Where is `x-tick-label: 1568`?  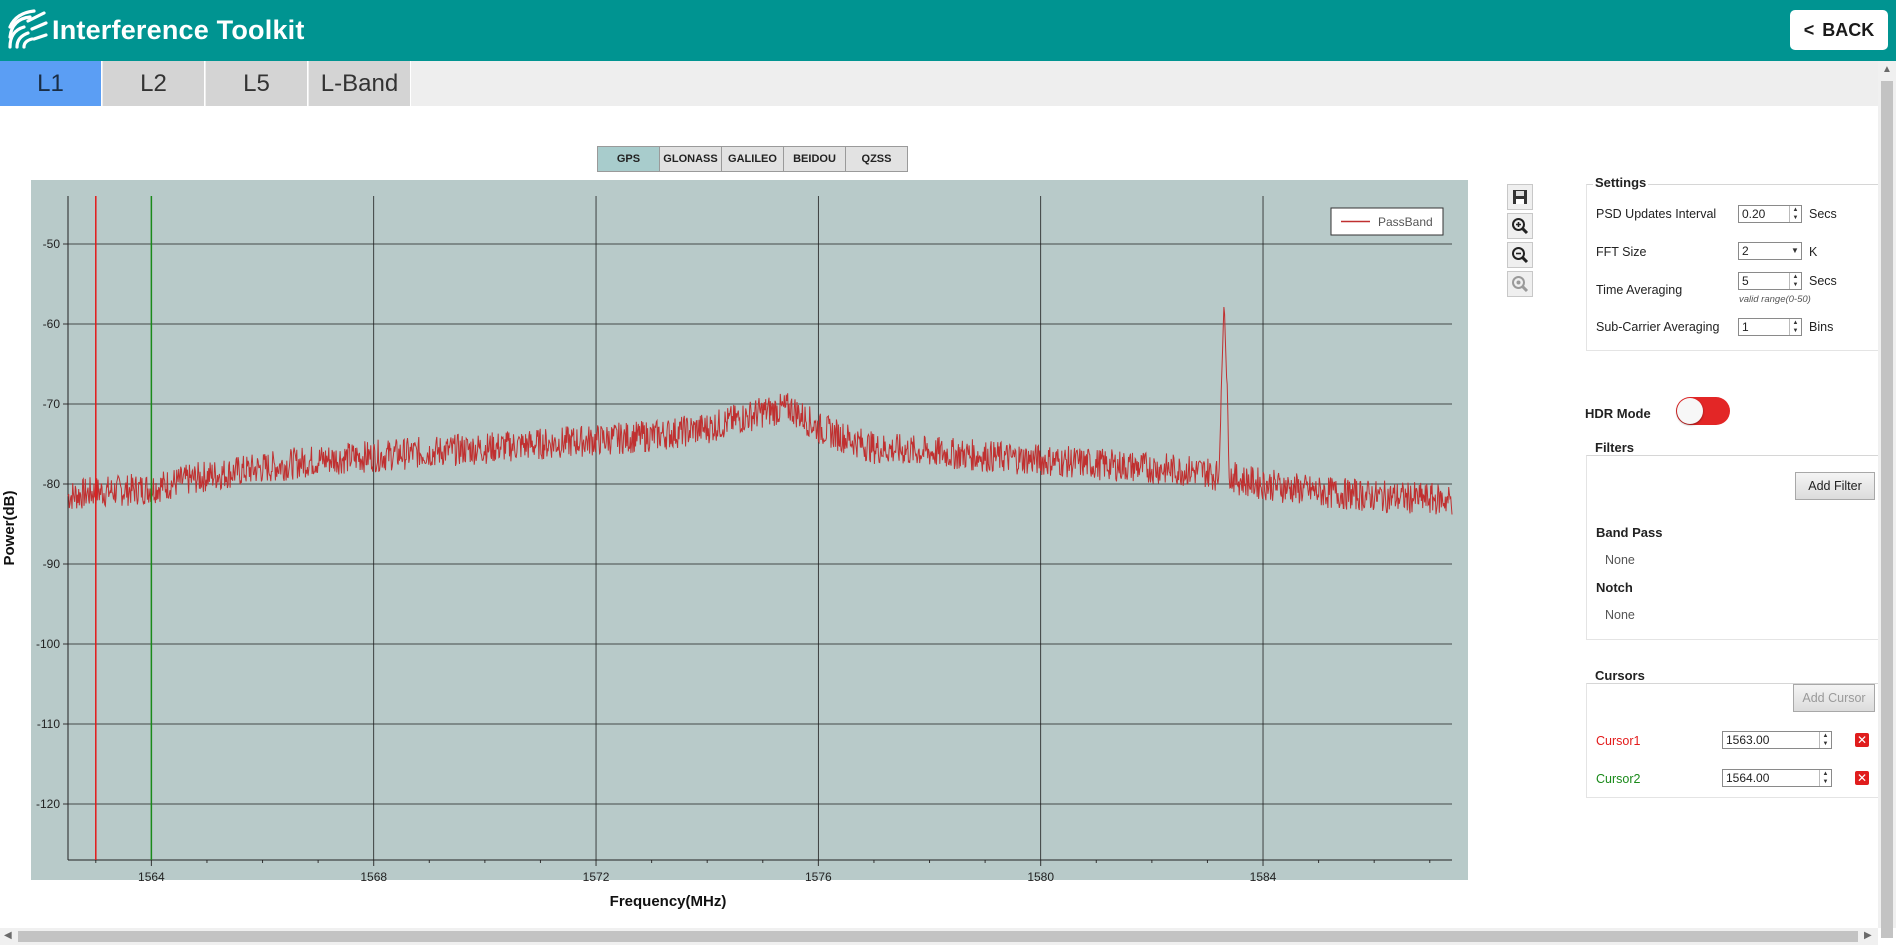
x-tick-label: 1568 is located at coordinates (373, 877).